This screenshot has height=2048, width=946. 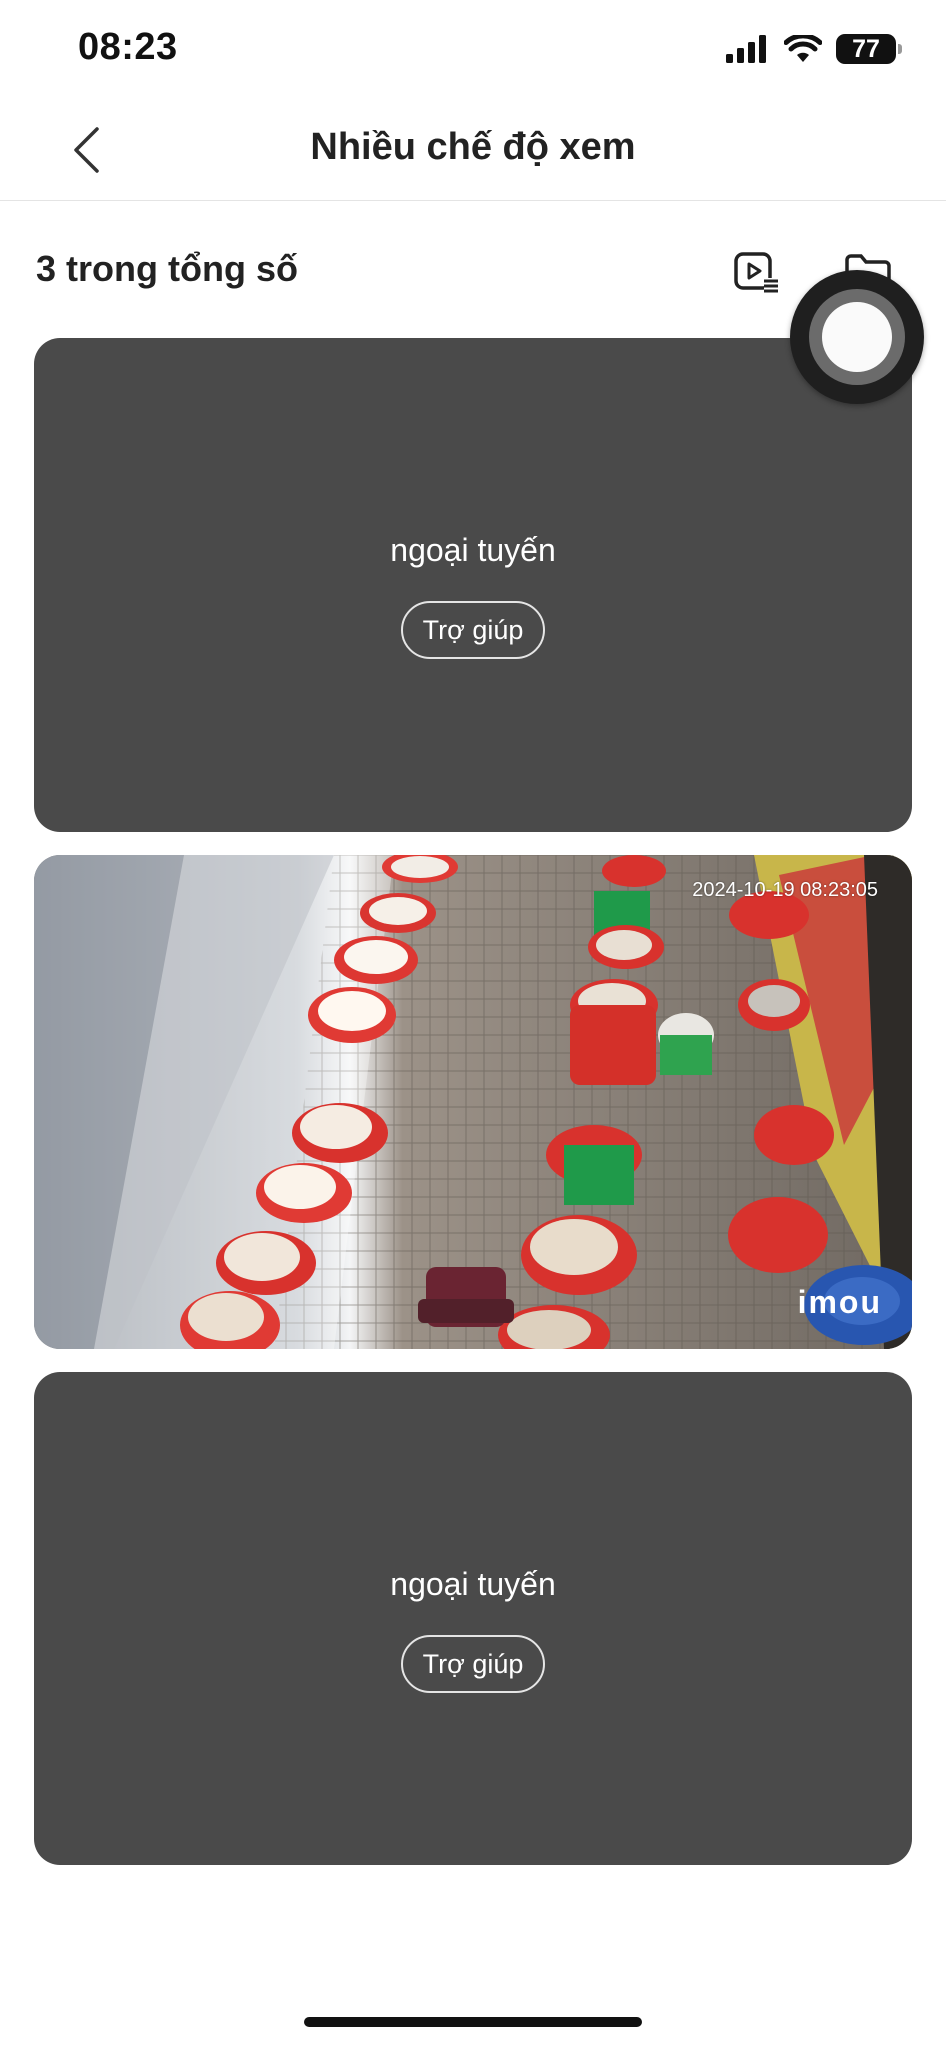 I want to click on status-bar: 08:23 77, so click(x=473, y=50).